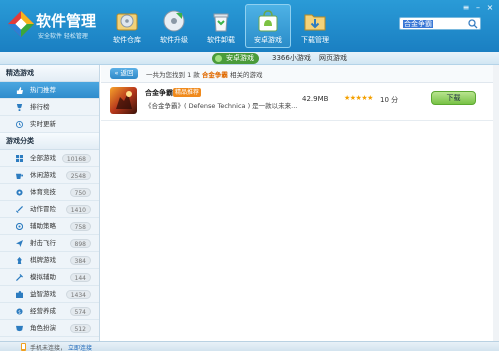 The image size is (499, 351). Describe the element at coordinates (19, 226) in the screenshot. I see `strategy-icon` at that location.